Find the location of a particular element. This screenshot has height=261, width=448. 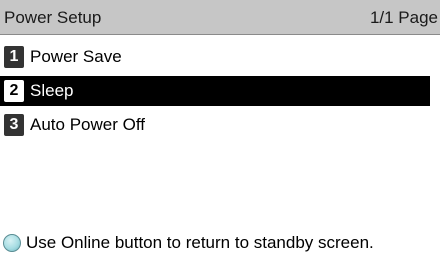

page-title: Power Setup is located at coordinates (53, 17).